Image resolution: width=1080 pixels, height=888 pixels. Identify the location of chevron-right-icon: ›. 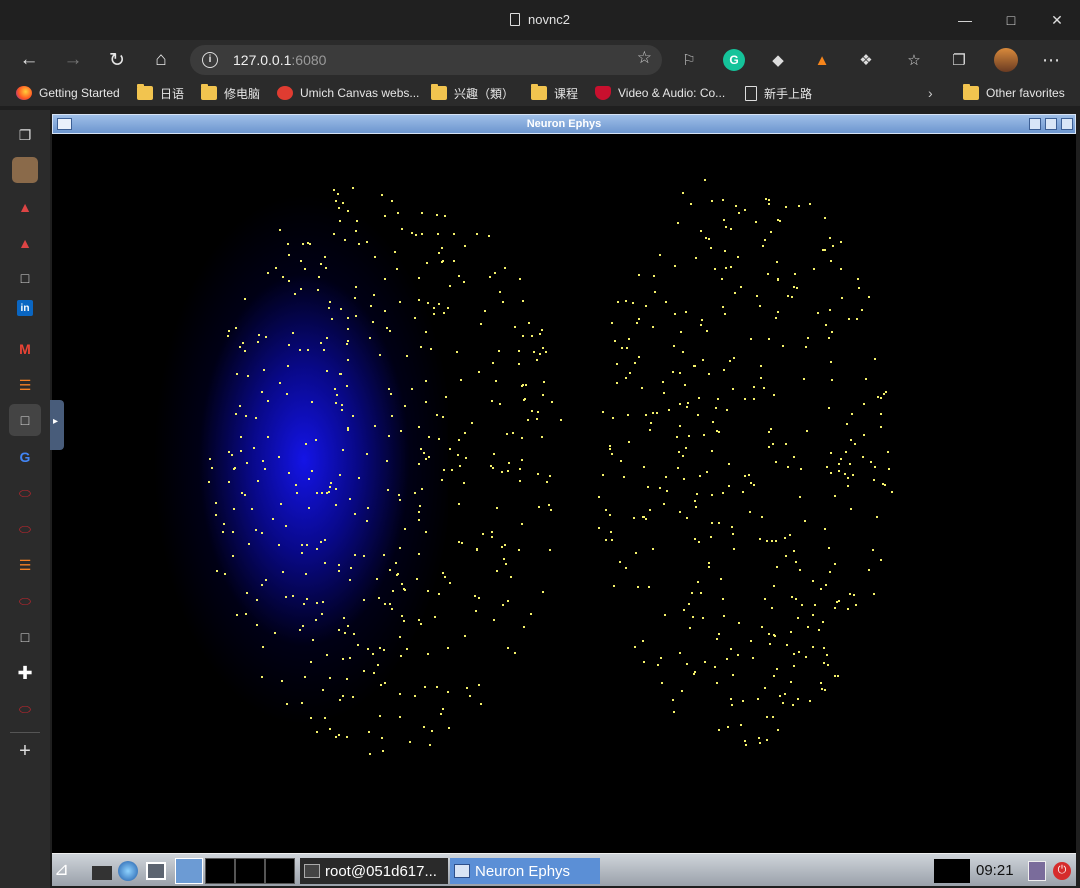
(930, 93).